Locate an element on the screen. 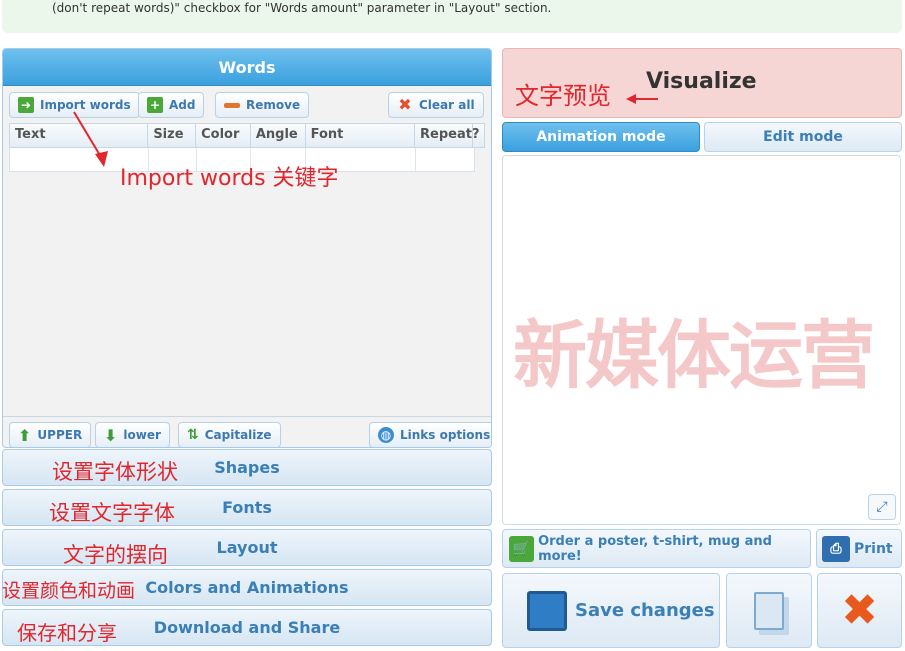 This screenshot has height=651, width=905. capitalize-button: ⇅ Capitalize is located at coordinates (229, 434).